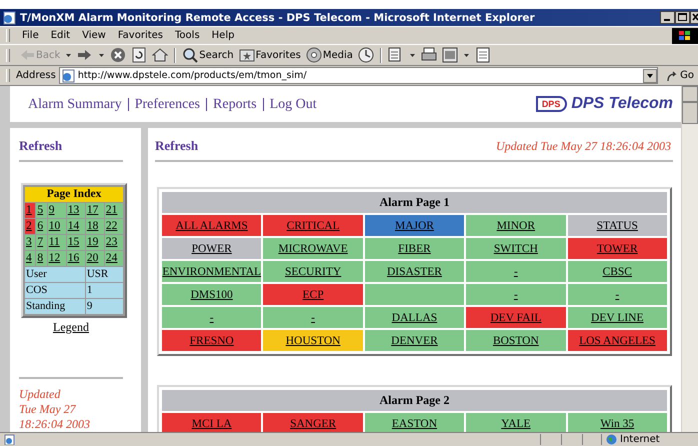 The image size is (698, 446). I want to click on page-link: 16, so click(74, 258).